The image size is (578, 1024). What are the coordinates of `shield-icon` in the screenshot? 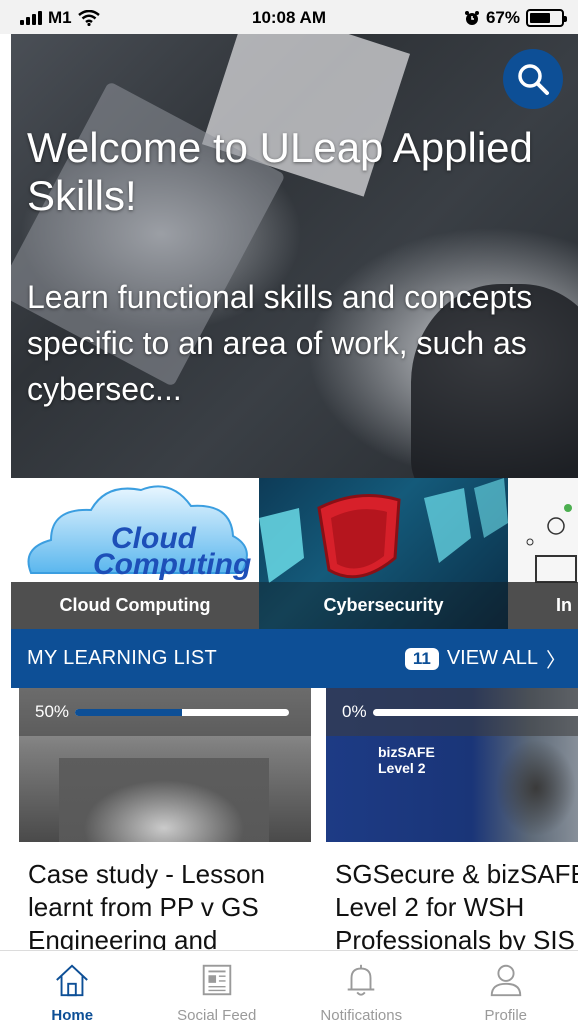 It's located at (383, 530).